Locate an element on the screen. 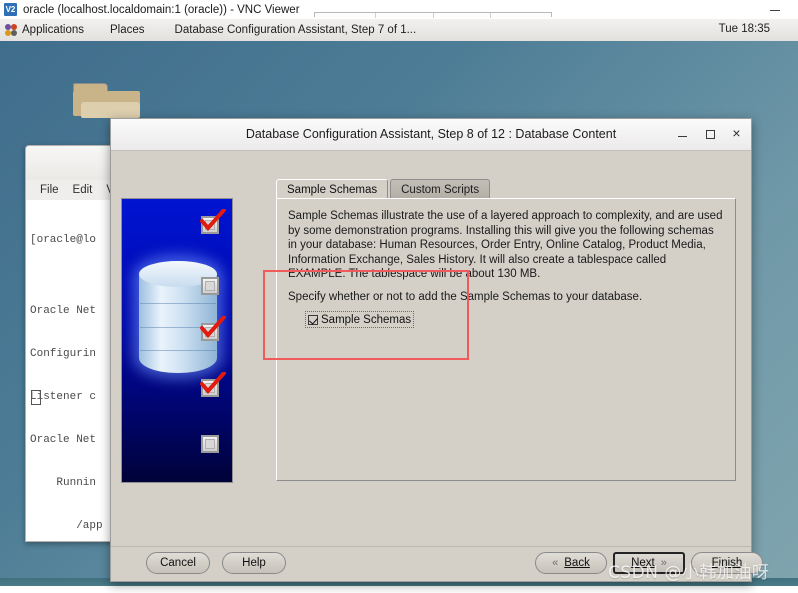 This screenshot has height=593, width=798. csdn-watermark: CSDN @小韩加油呀 is located at coordinates (689, 573).